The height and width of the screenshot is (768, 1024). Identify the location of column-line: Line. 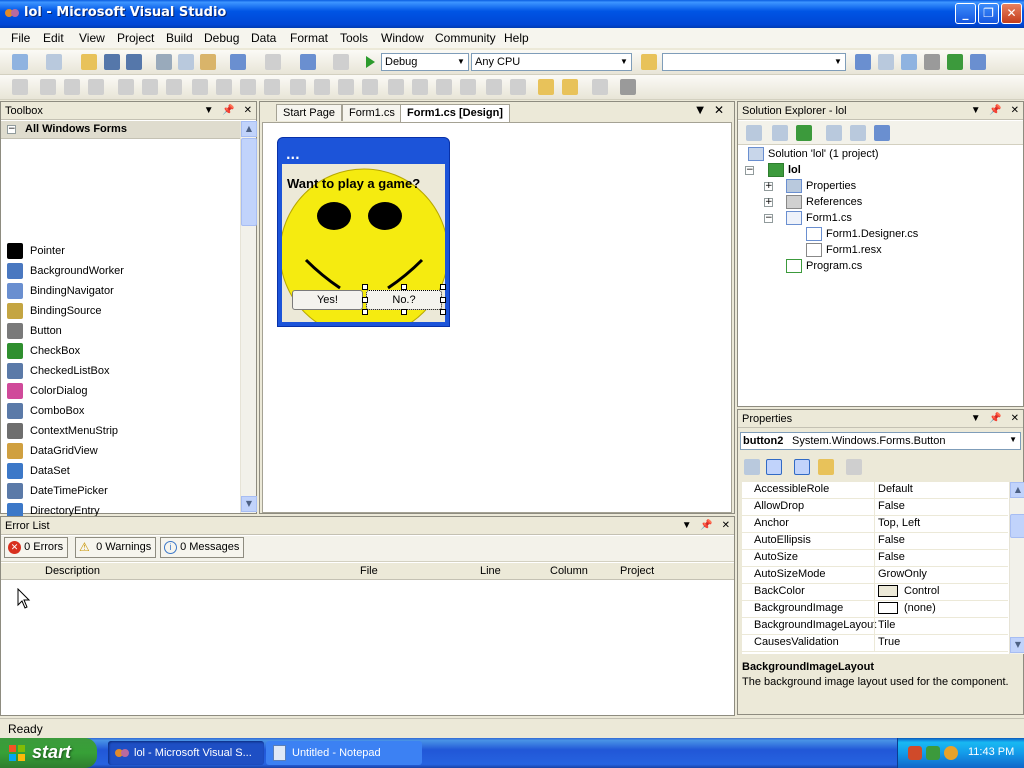
(490, 571).